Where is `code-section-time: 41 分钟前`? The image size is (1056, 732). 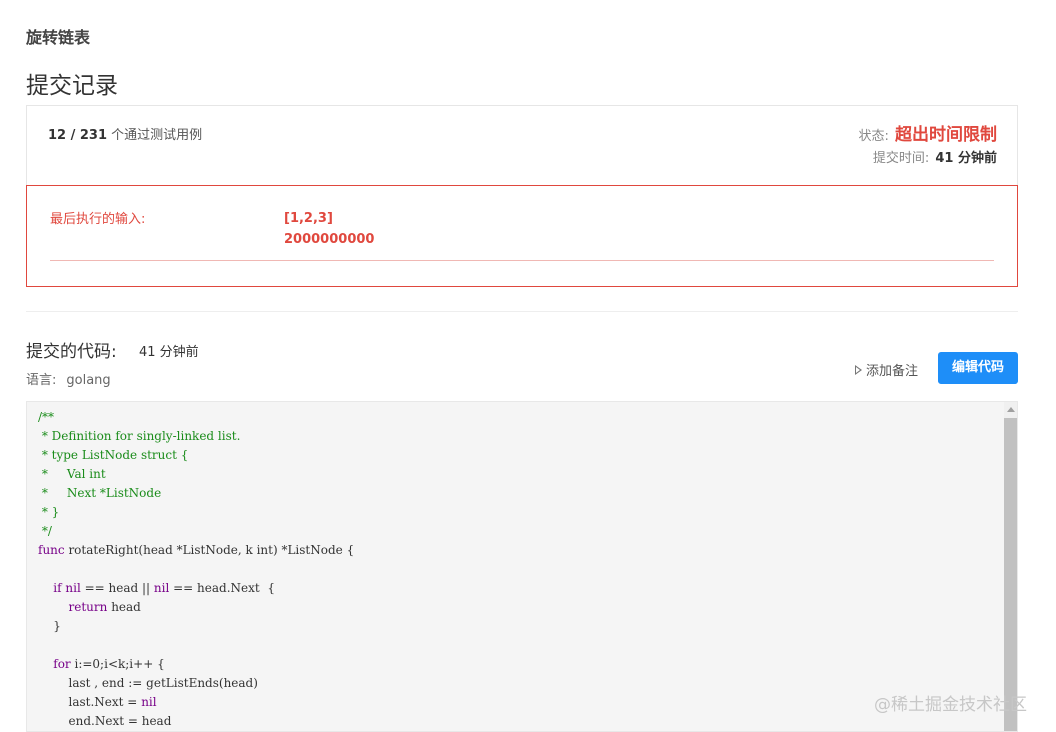 code-section-time: 41 分钟前 is located at coordinates (169, 352).